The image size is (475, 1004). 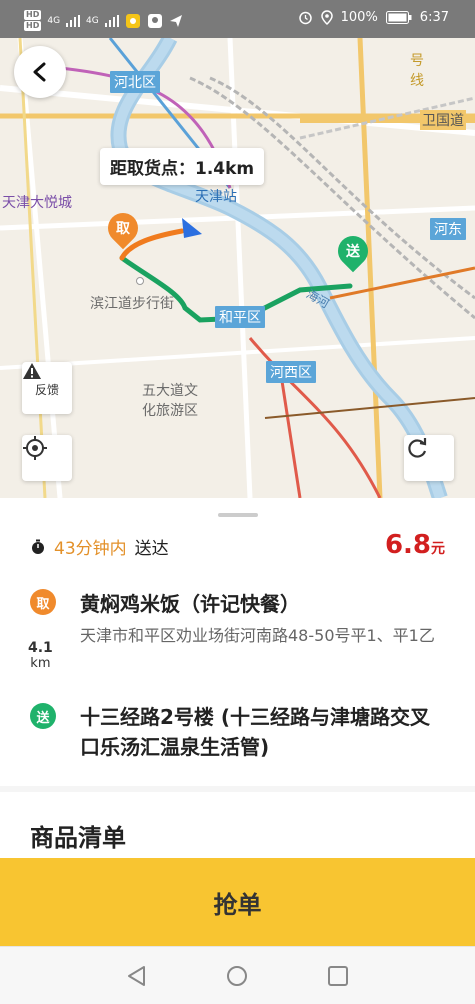 What do you see at coordinates (359, 17) in the screenshot?
I see `battery-percent: 100%` at bounding box center [359, 17].